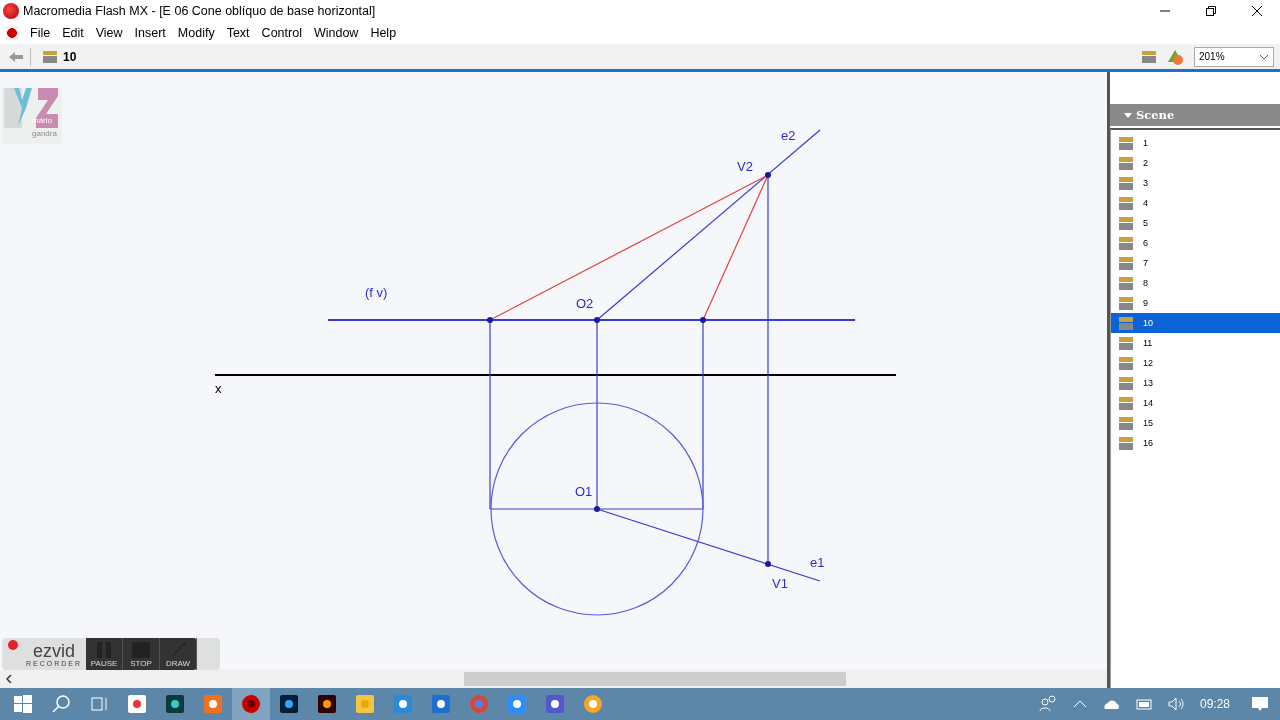 This screenshot has height=720, width=1280. What do you see at coordinates (1195, 263) in the screenshot?
I see `scene-item: 7` at bounding box center [1195, 263].